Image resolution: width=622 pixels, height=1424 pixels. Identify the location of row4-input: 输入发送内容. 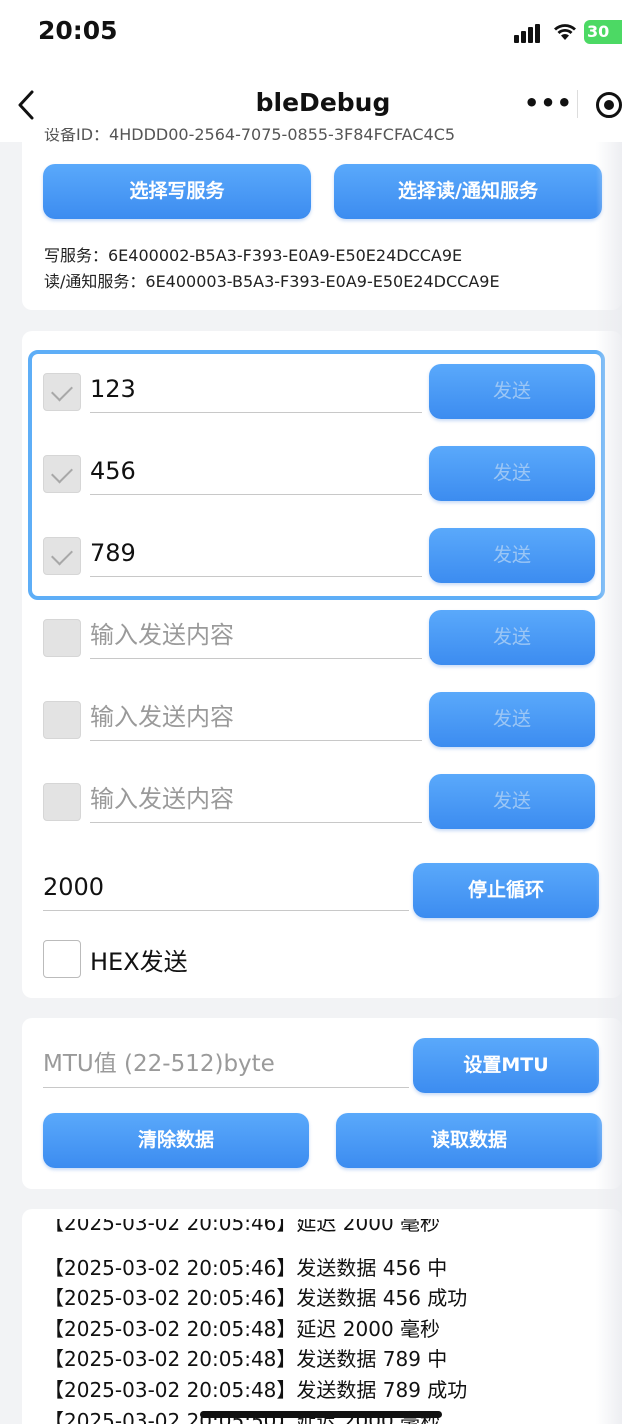
(256, 637).